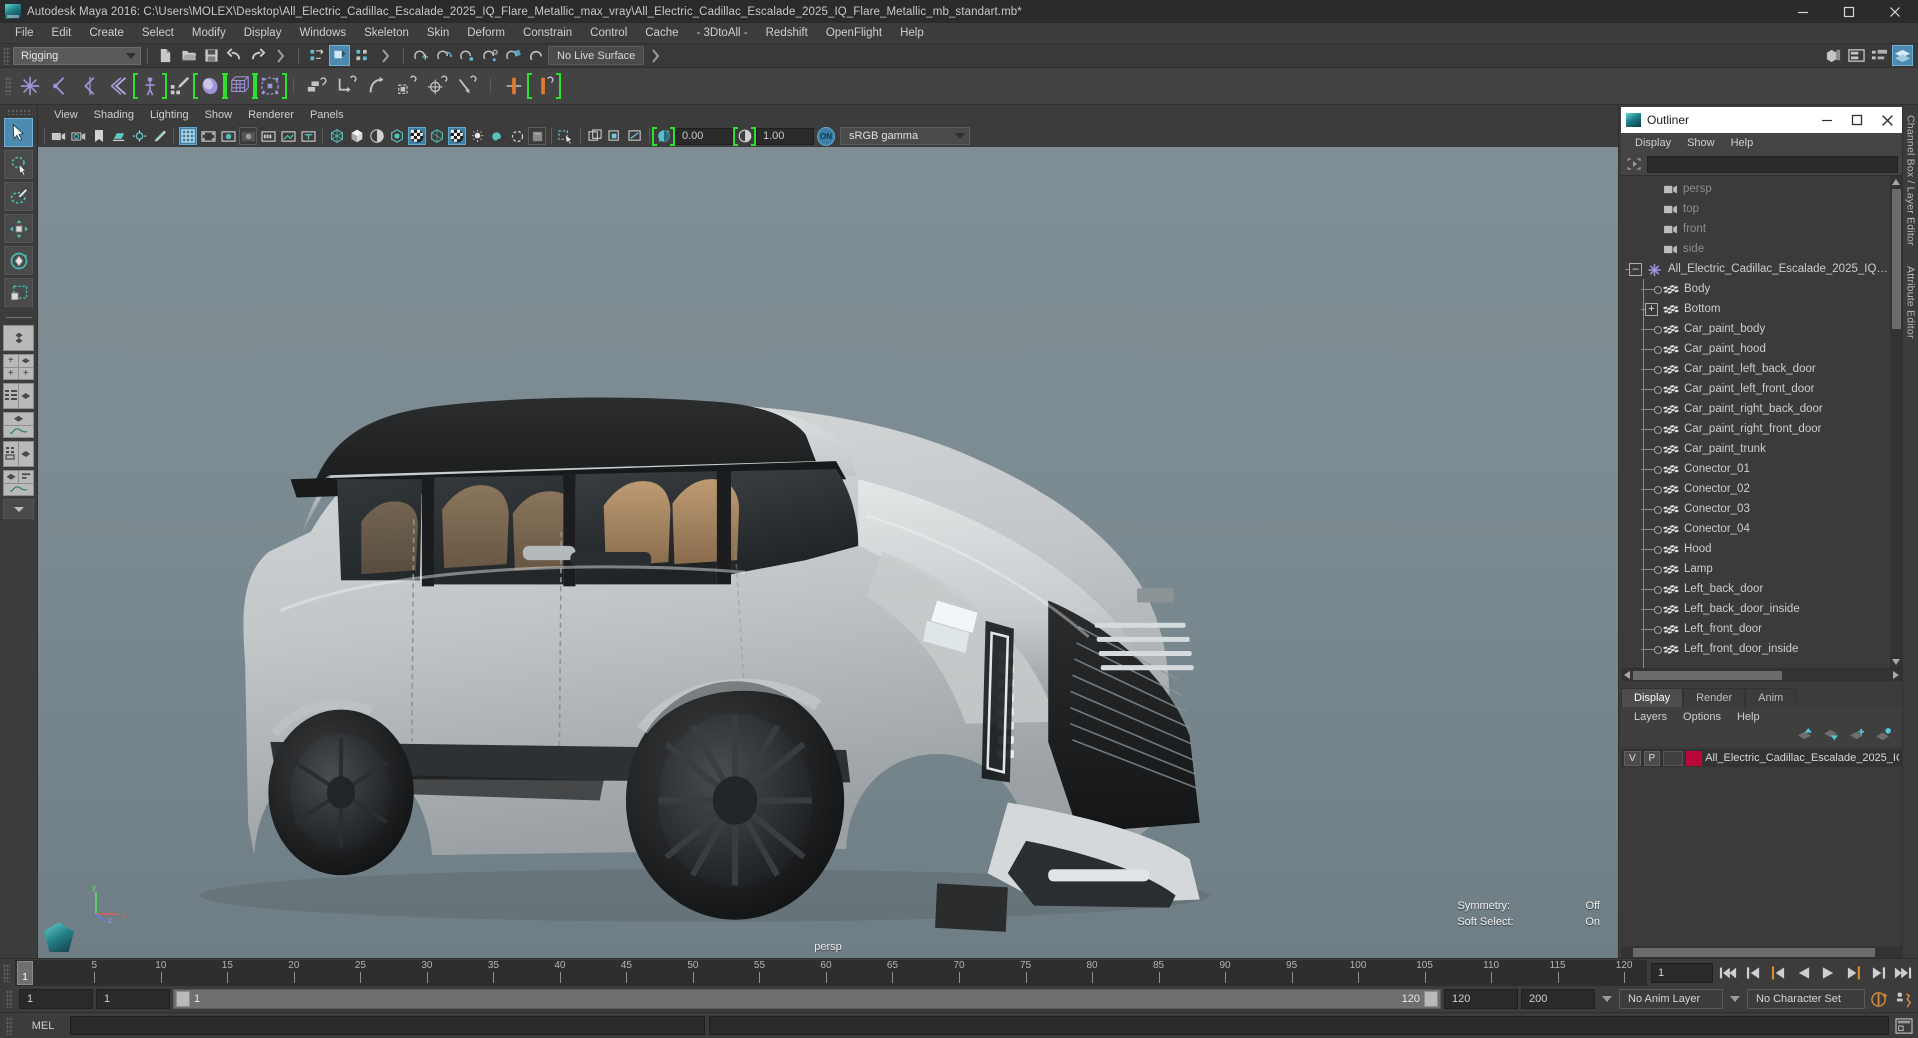 This screenshot has height=1038, width=1918. Describe the element at coordinates (547, 33) in the screenshot. I see `menu-constrain: Constrain` at that location.